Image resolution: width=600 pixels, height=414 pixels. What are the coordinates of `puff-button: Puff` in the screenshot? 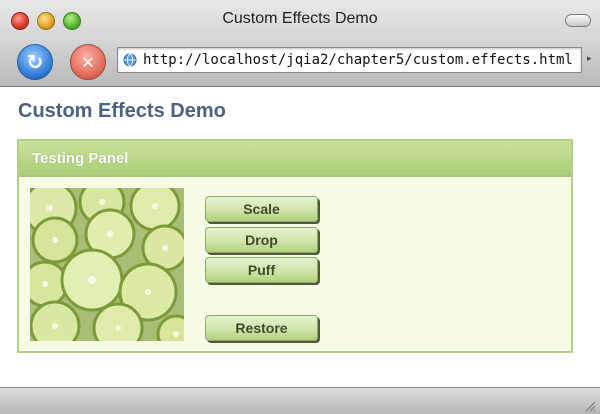 It's located at (261, 270).